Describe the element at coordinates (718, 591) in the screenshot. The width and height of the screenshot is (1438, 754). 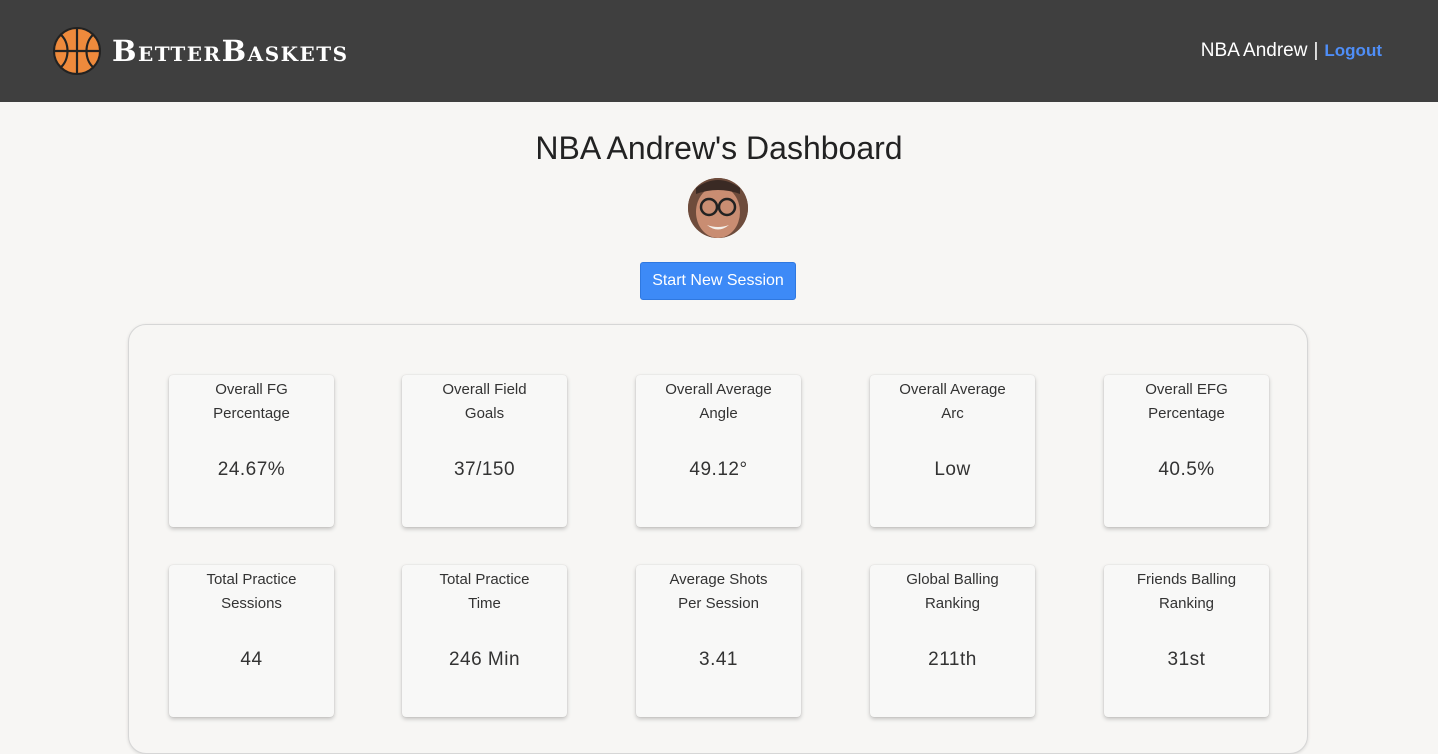
I see `stat-label: Average Shots Per Session` at that location.